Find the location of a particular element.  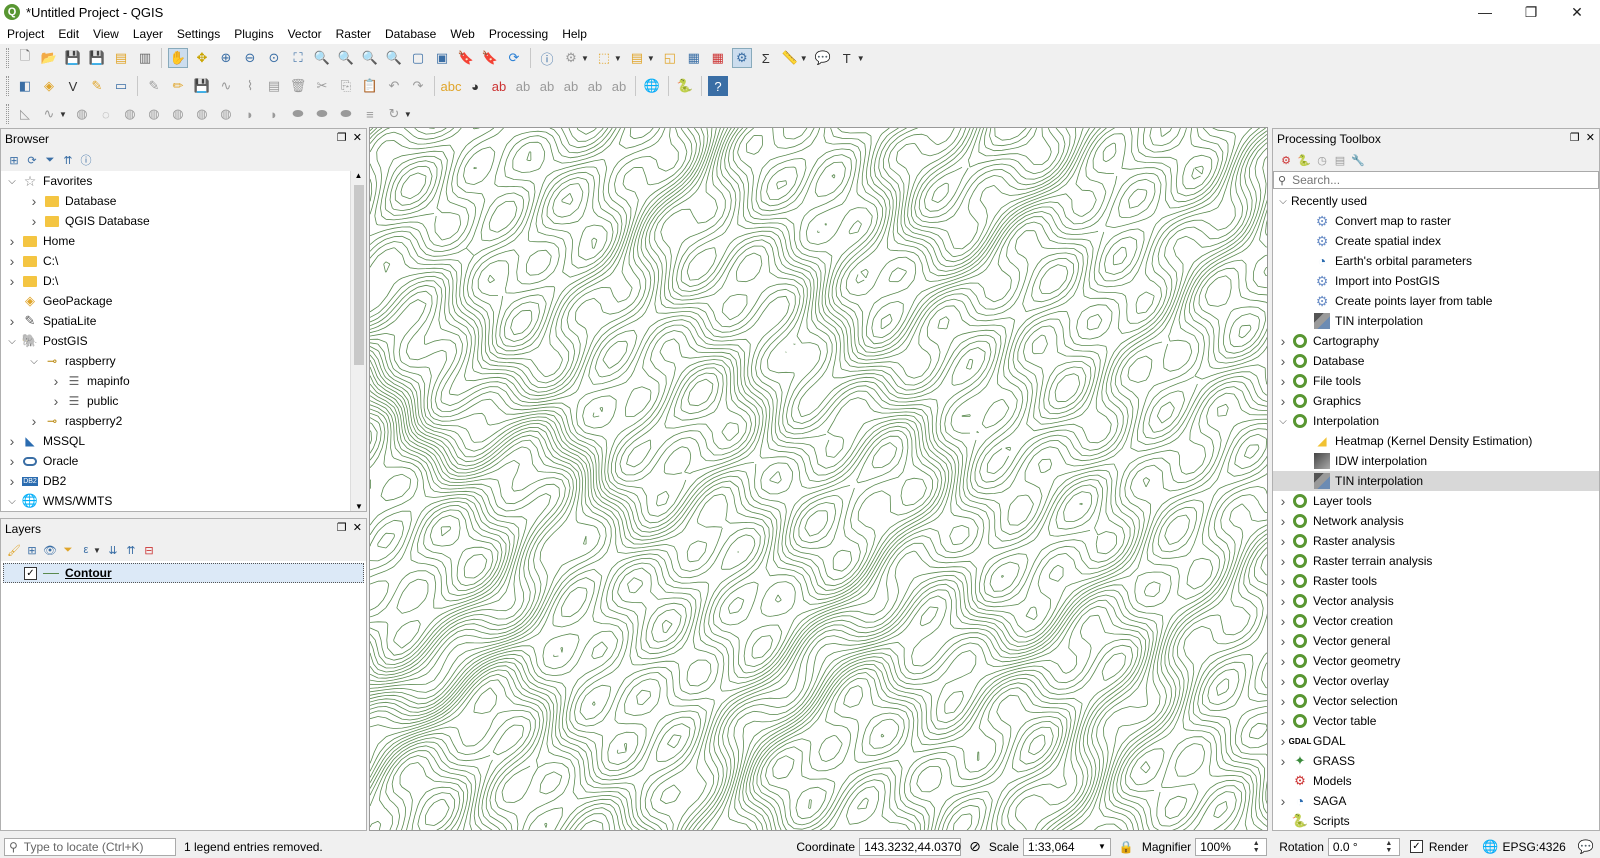

add-layer-icon: ⊞ is located at coordinates (14, 160).